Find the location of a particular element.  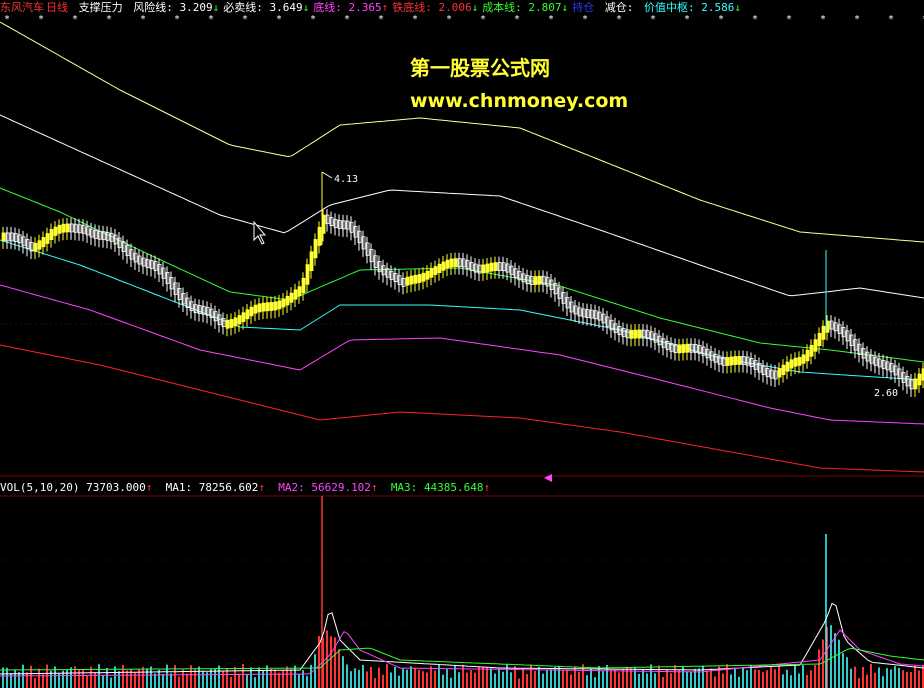

mouse-cursor is located at coordinates (260, 232).